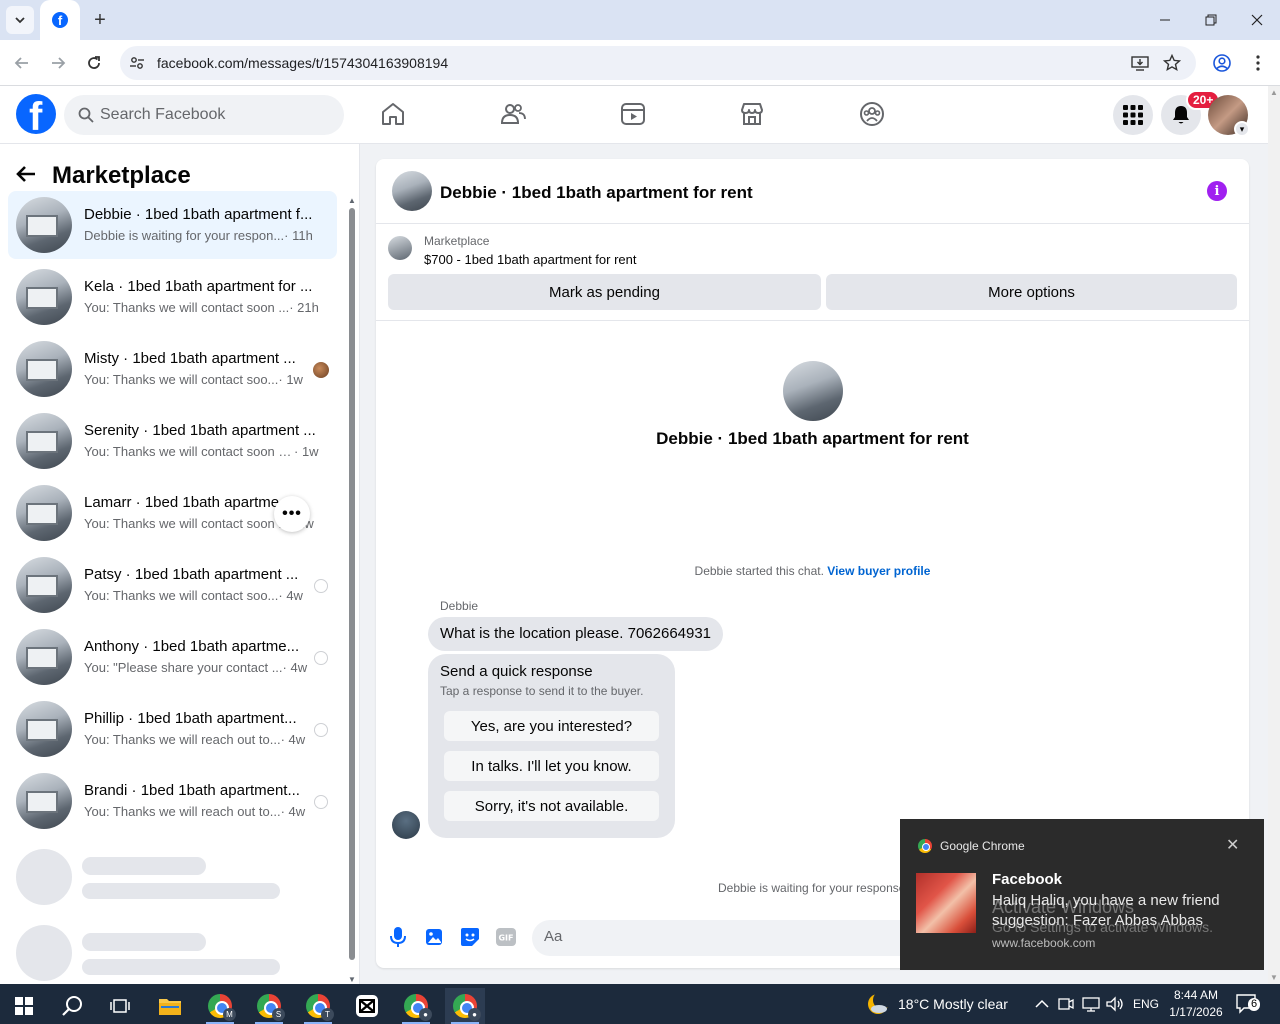  What do you see at coordinates (1257, 20) in the screenshot?
I see `close-window-button` at bounding box center [1257, 20].